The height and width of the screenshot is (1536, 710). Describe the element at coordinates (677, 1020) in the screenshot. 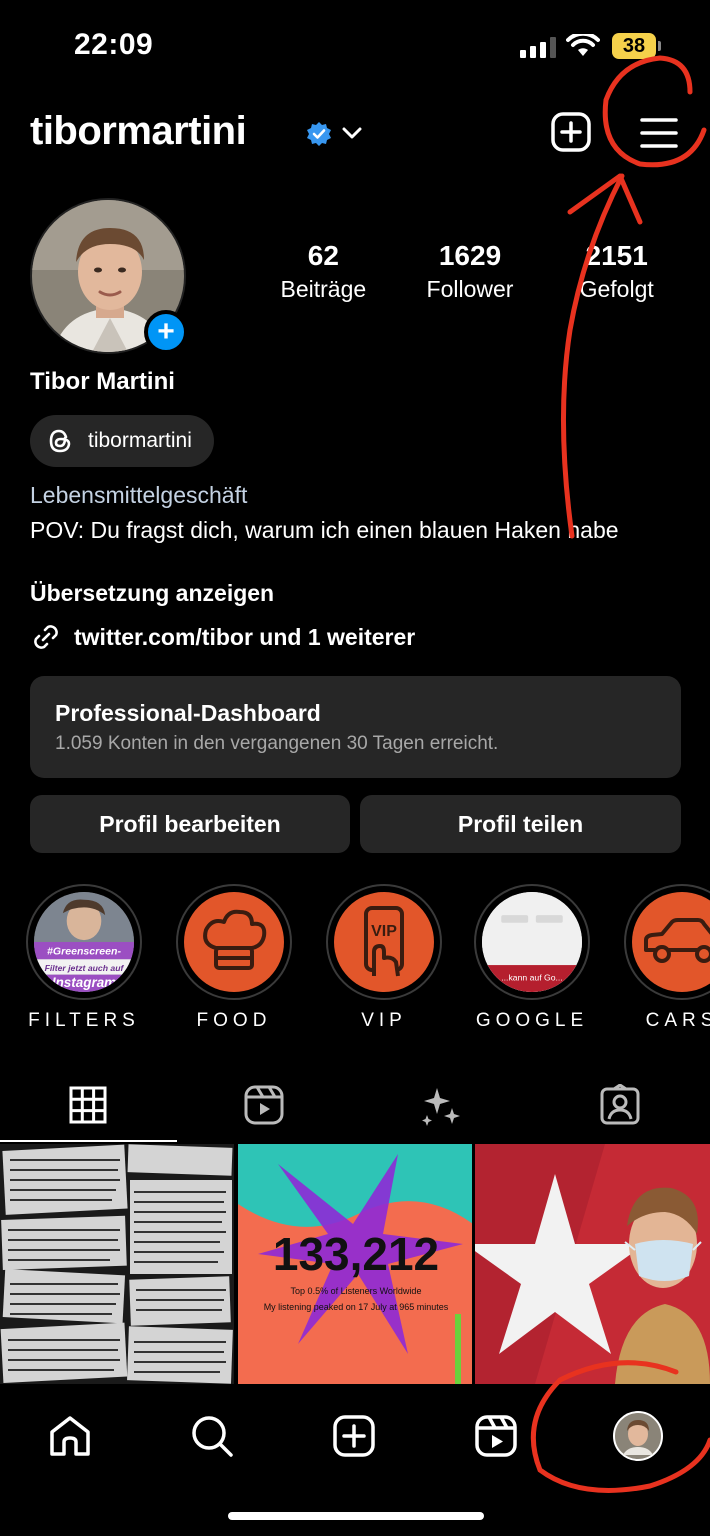

I see `highlight-label: CARS` at that location.